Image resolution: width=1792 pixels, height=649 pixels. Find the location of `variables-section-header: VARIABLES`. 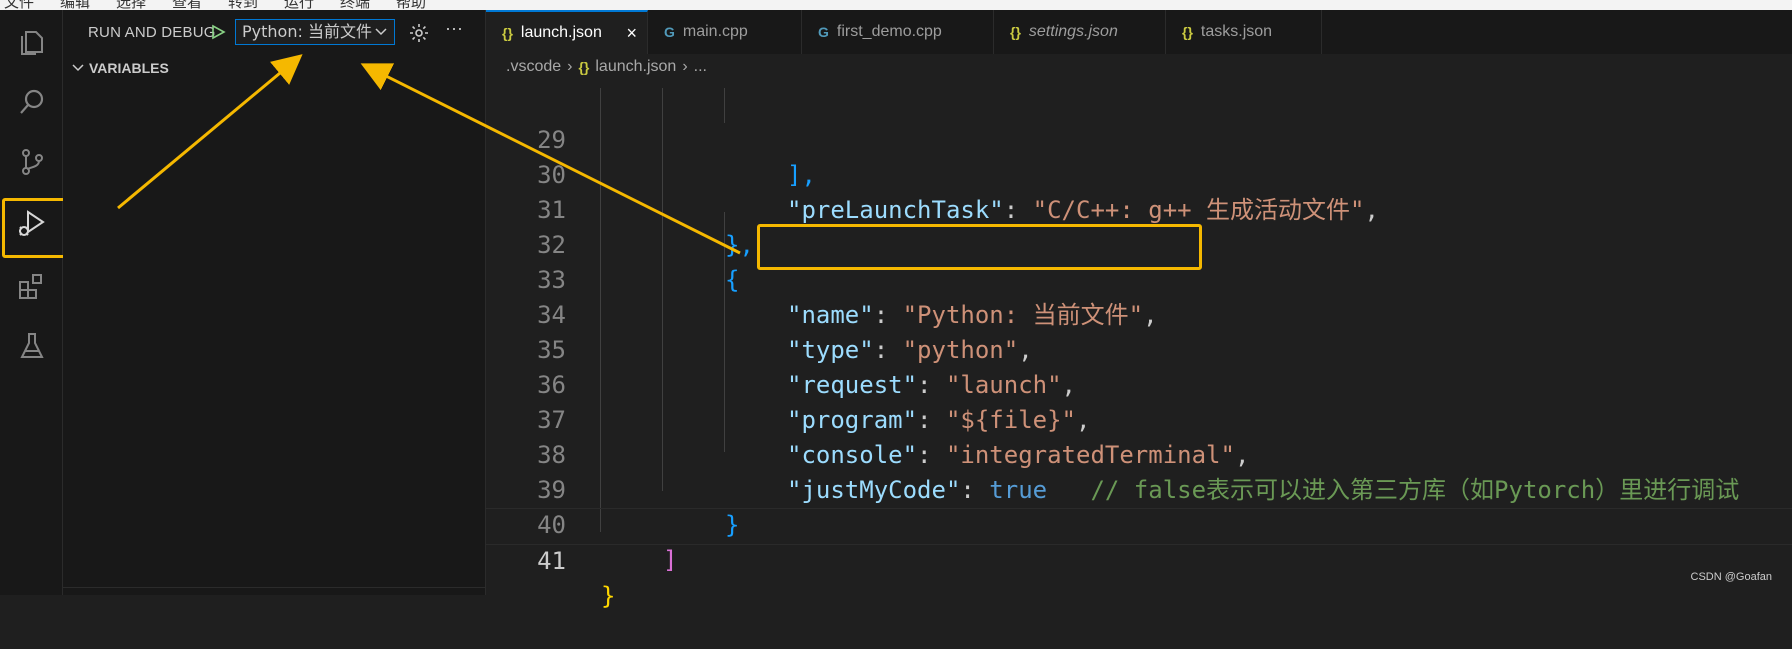

variables-section-header: VARIABLES is located at coordinates (120, 68).